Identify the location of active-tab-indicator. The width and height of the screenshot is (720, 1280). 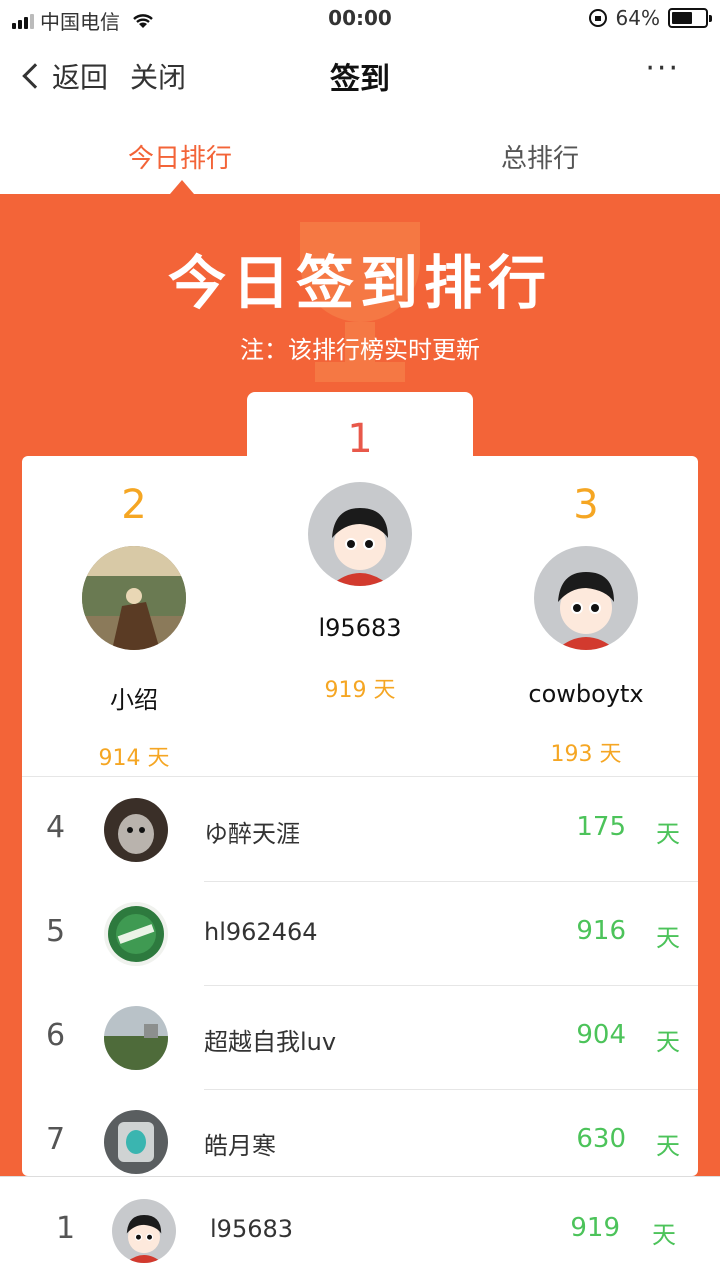
(182, 187).